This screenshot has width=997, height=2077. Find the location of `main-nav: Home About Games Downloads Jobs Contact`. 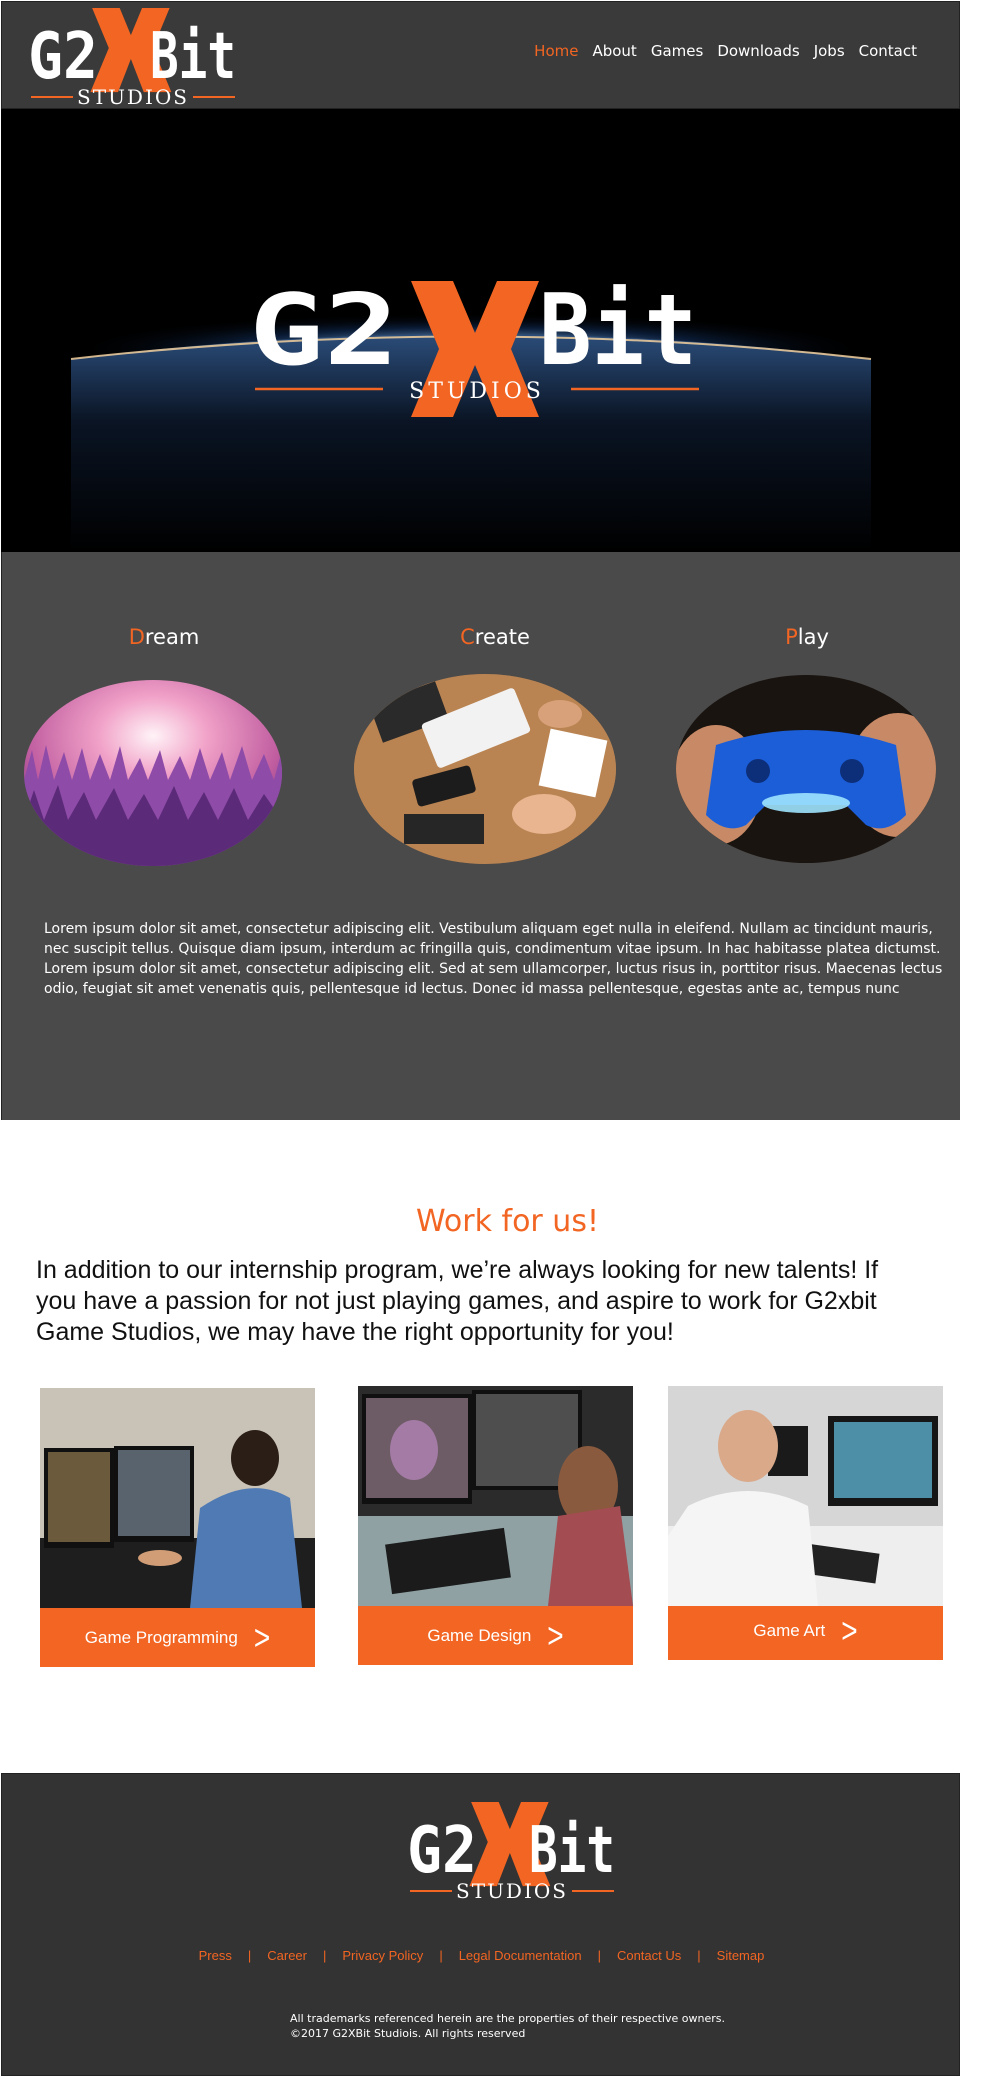

main-nav: Home About Games Downloads Jobs Contact is located at coordinates (725, 51).